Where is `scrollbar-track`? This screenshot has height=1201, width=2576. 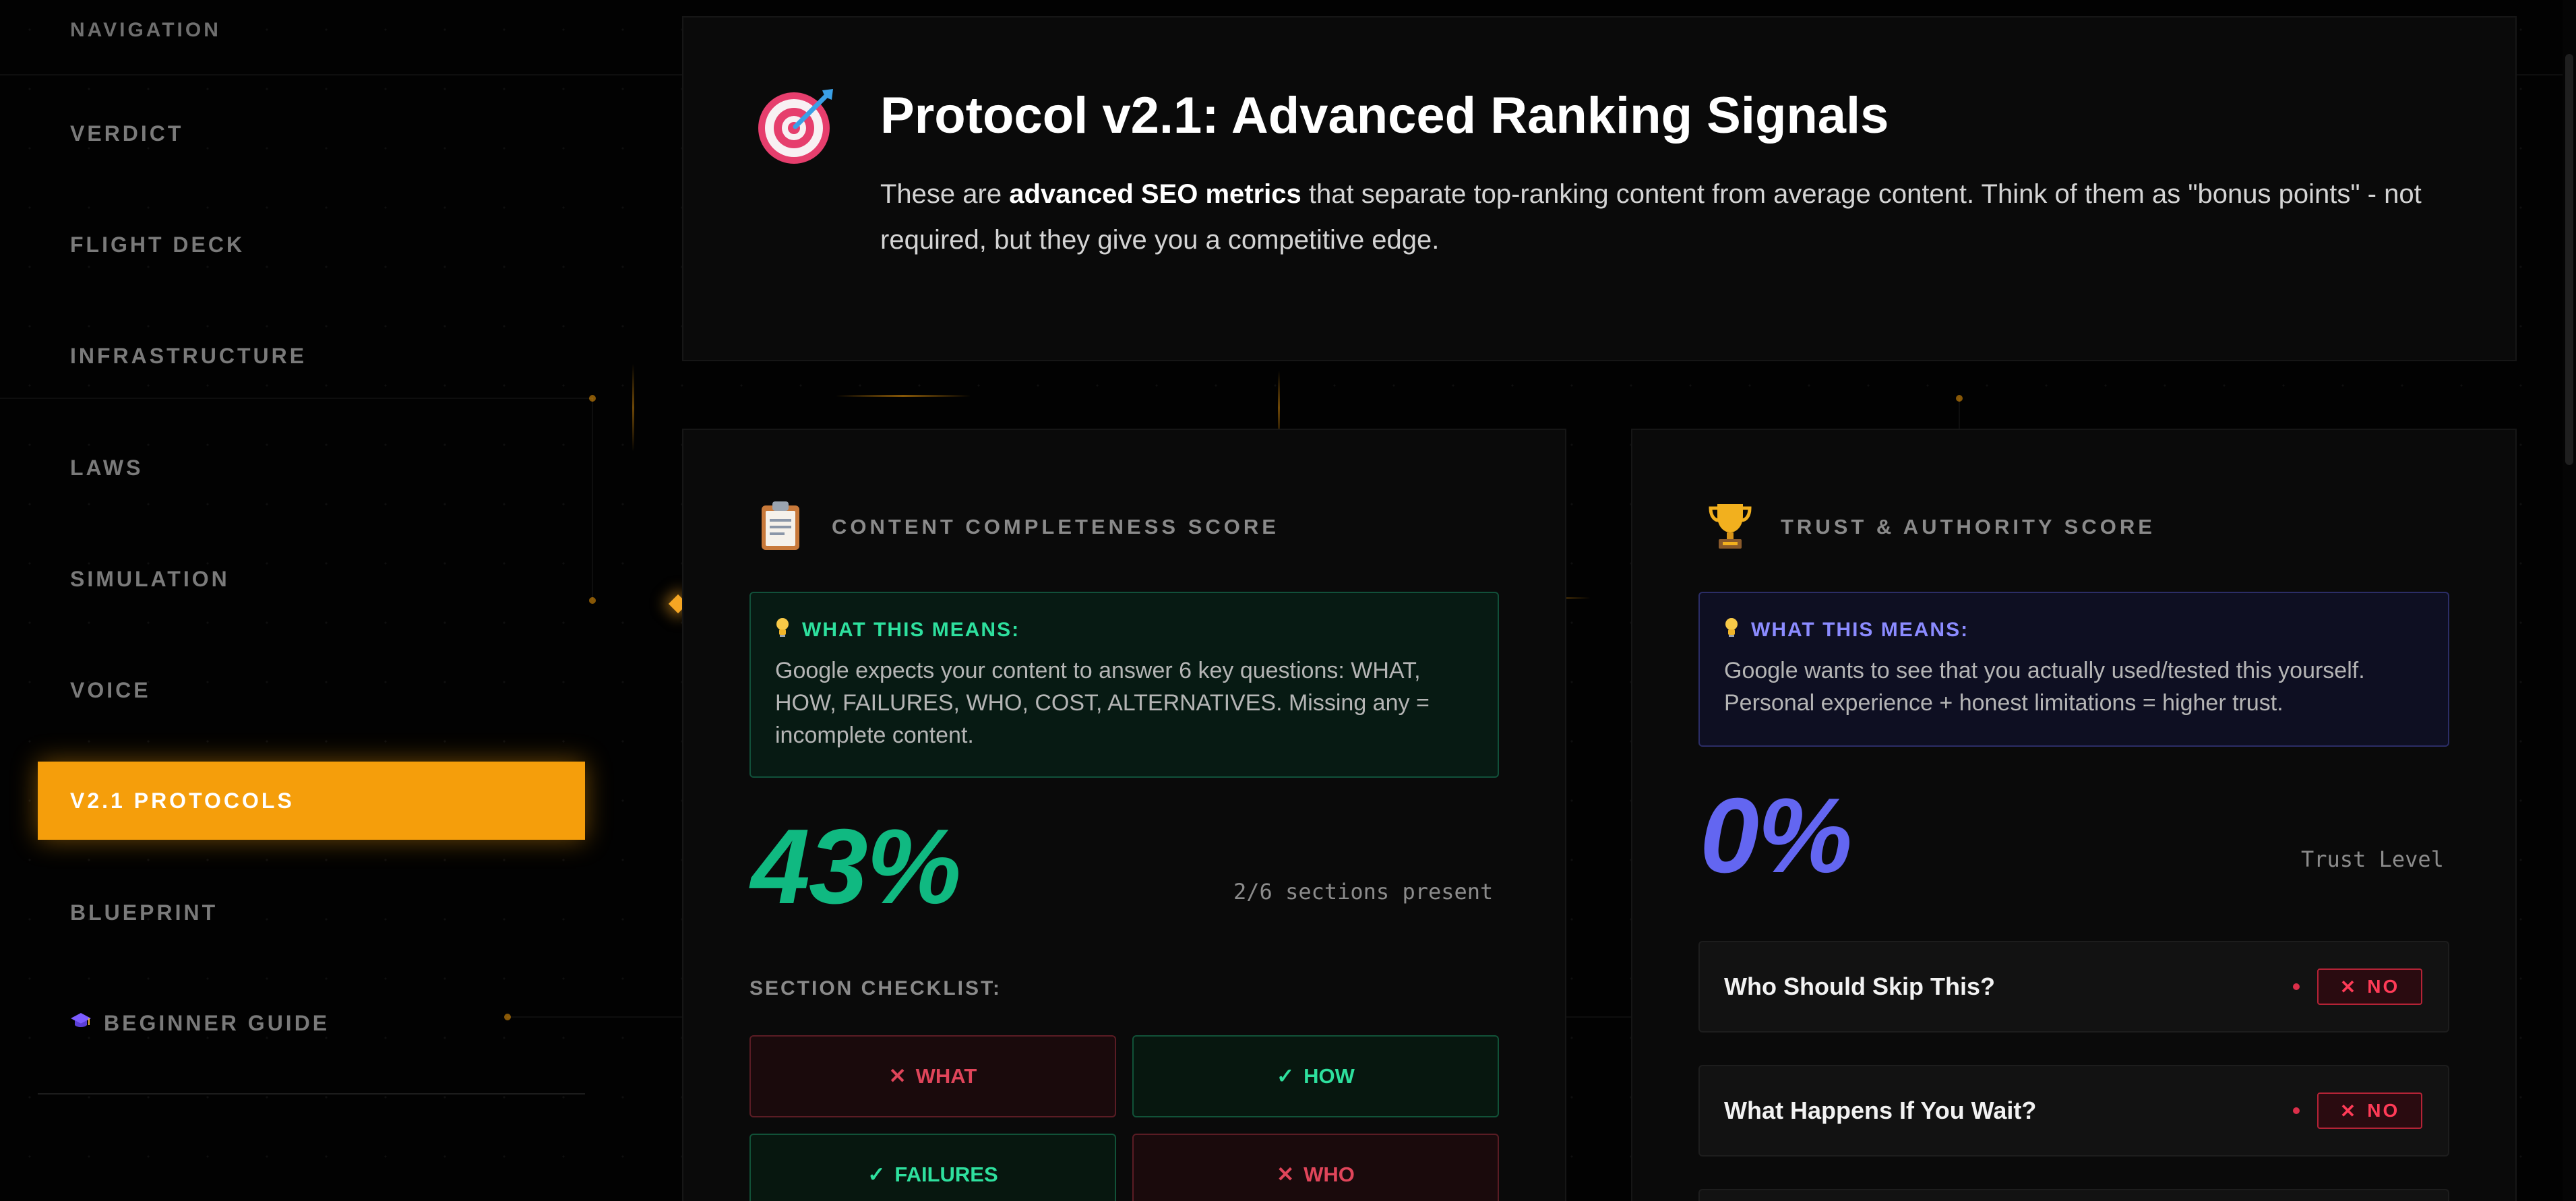 scrollbar-track is located at coordinates (2569, 600).